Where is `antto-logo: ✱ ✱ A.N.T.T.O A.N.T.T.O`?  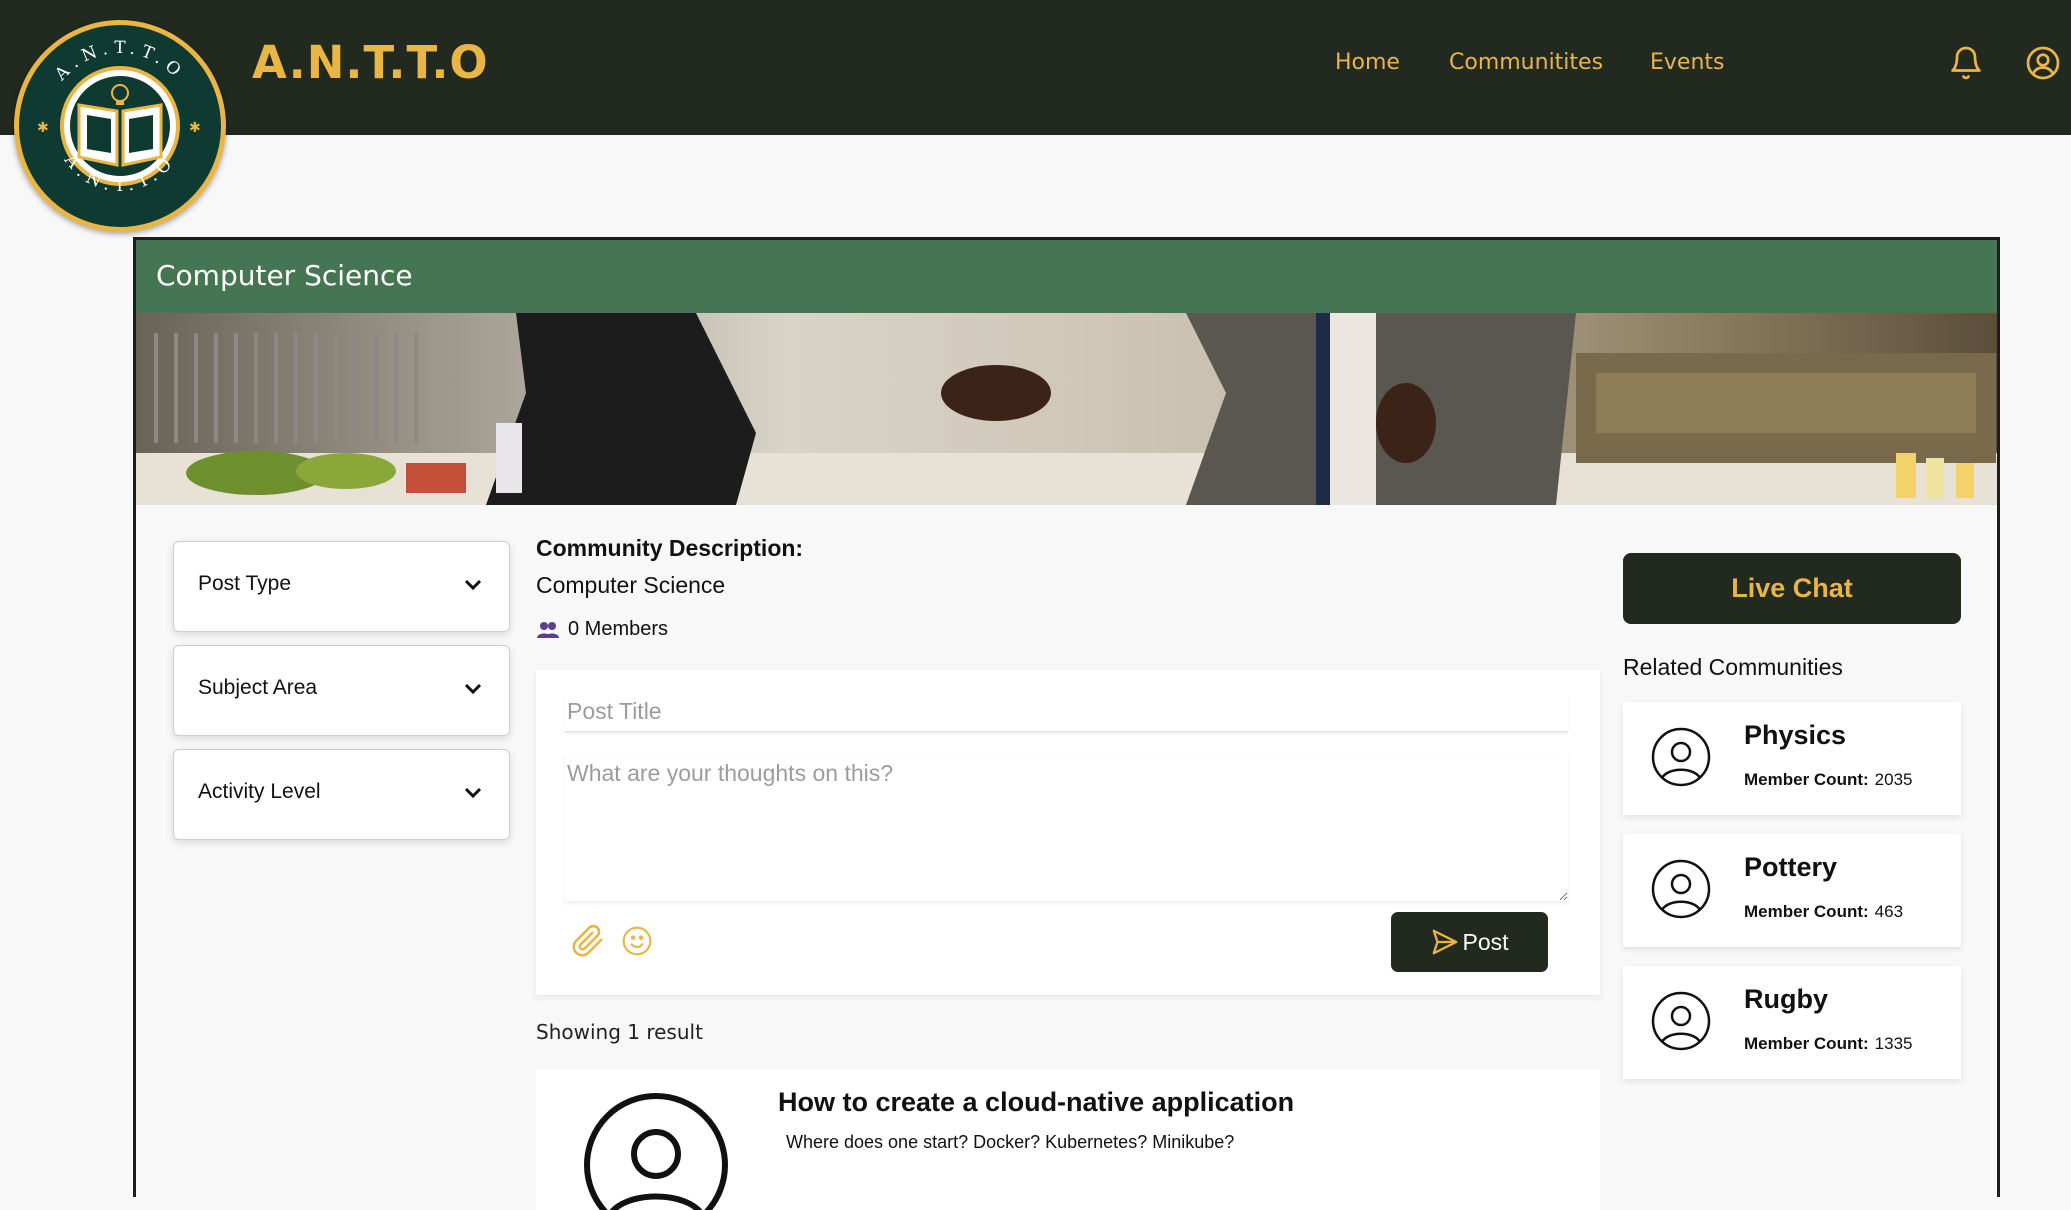
antto-logo: ✱ ✱ A.N.T.T.O A.N.T.T.O is located at coordinates (120, 126).